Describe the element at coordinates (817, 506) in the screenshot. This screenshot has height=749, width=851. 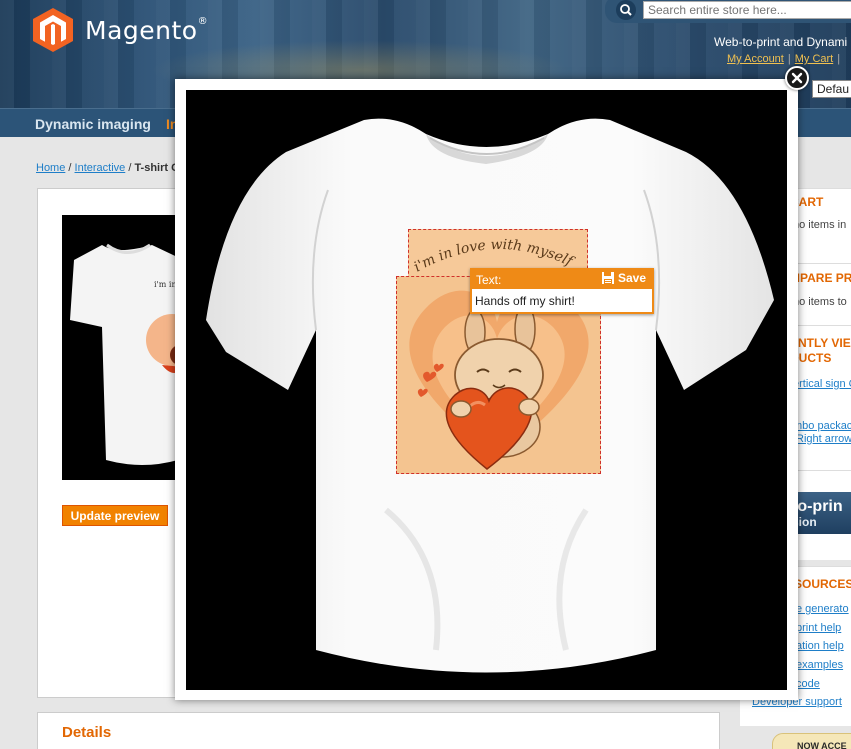
I see `banner-line-1: to-prin` at that location.